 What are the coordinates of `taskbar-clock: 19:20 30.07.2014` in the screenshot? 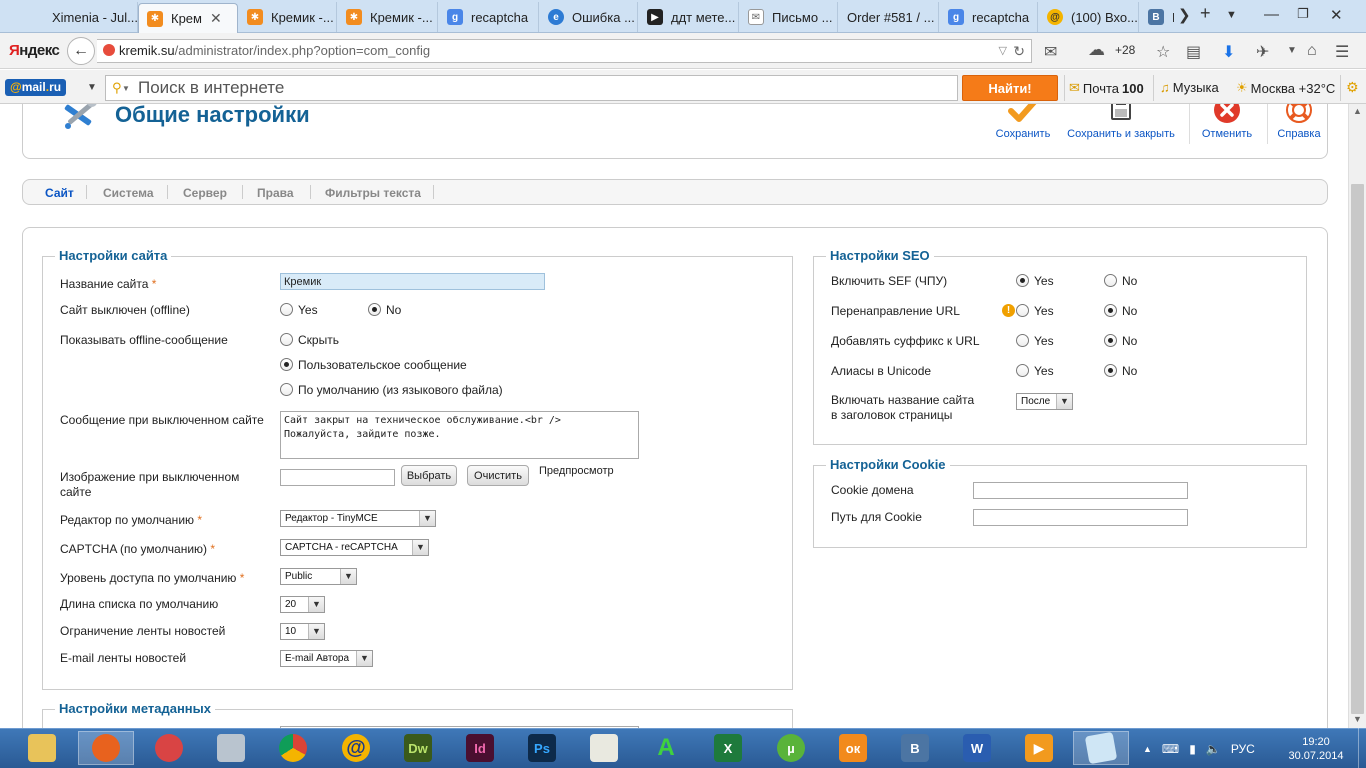 It's located at (1316, 749).